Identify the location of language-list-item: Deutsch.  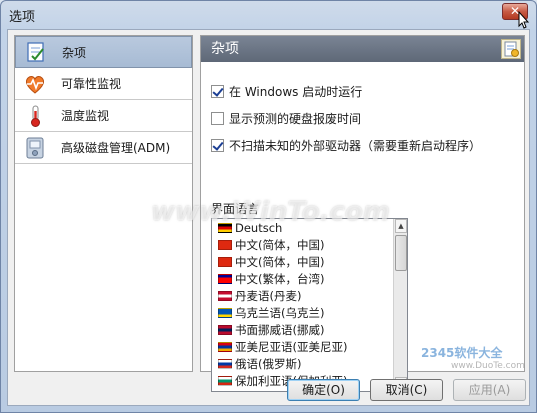
(309, 227).